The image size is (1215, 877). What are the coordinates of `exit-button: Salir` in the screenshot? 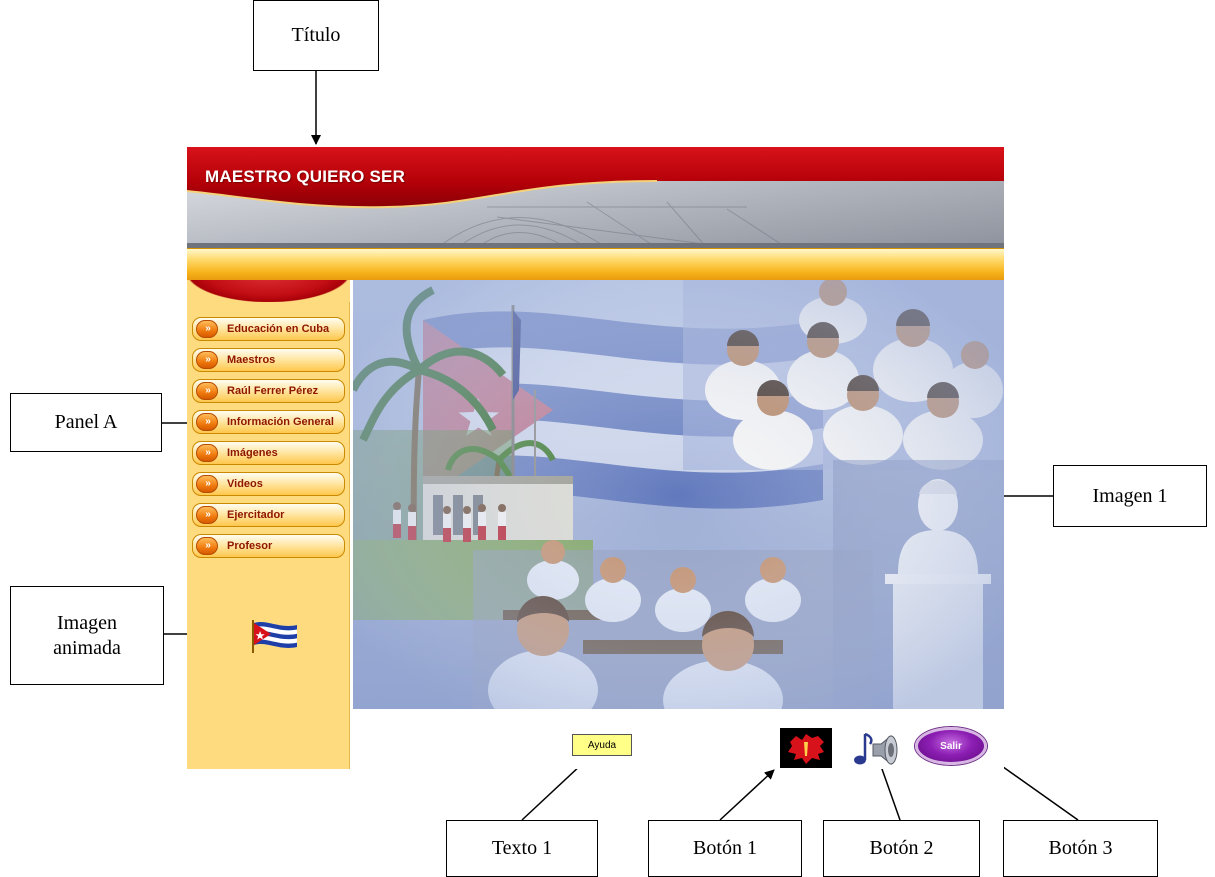 It's located at (951, 746).